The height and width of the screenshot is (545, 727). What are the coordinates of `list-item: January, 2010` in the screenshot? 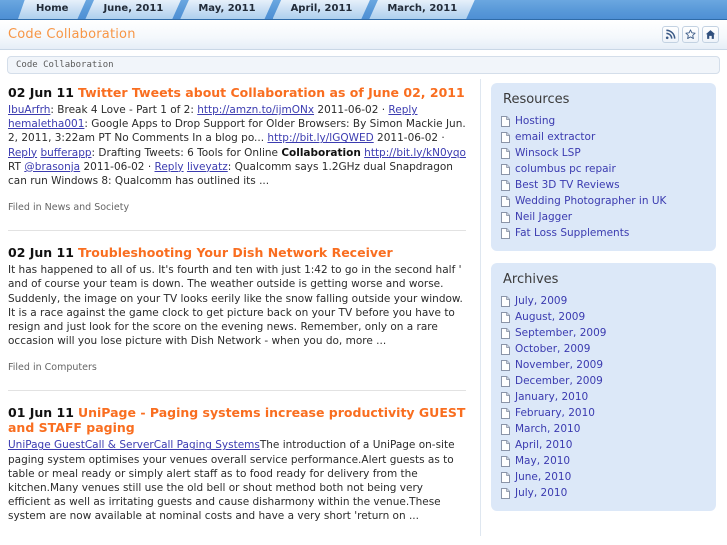 It's located at (603, 397).